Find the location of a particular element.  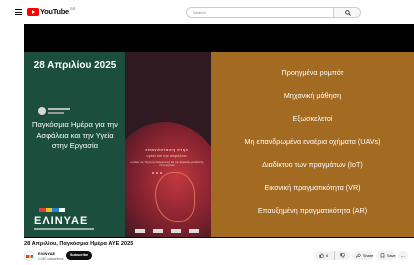

topic-advanced-robots: Προηγμένα ρομπότ is located at coordinates (312, 72).